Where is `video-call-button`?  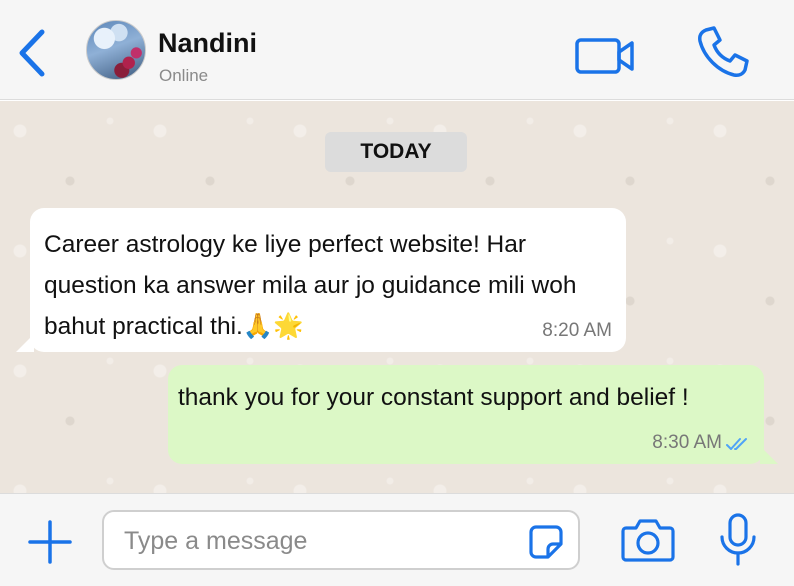
video-call-button is located at coordinates (606, 56).